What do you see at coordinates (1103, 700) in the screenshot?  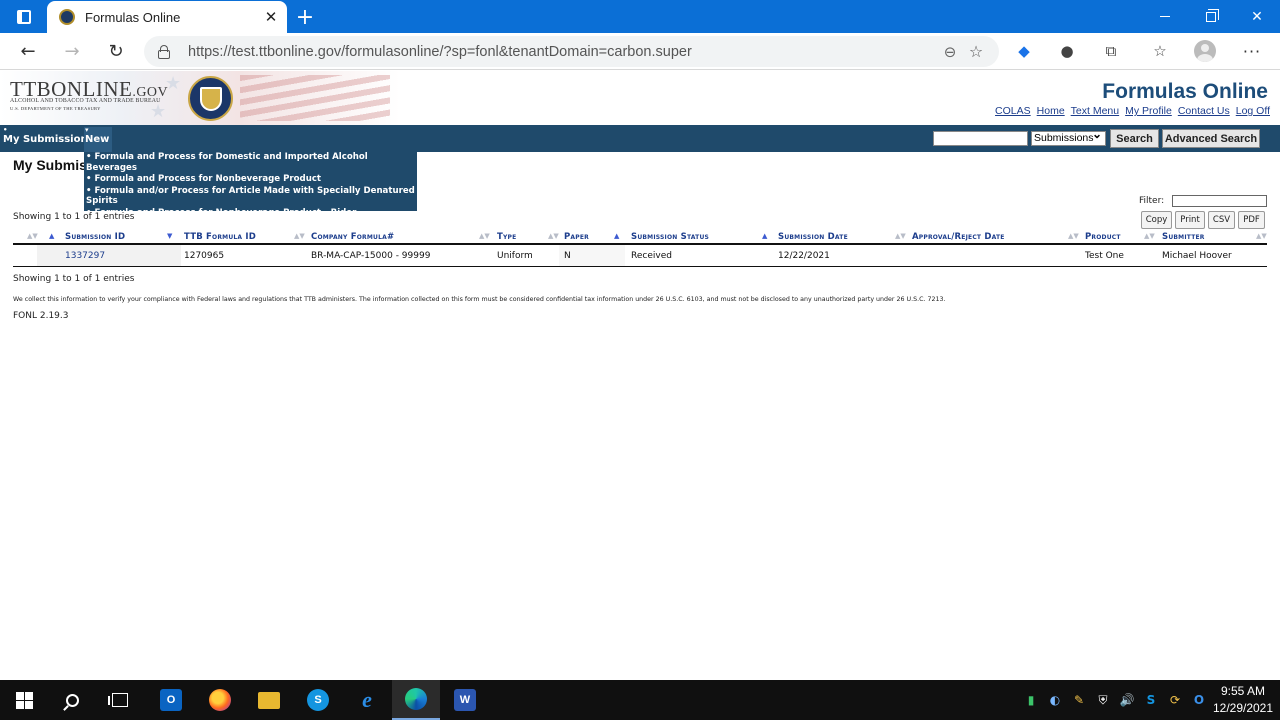 I see `security-shield-icon: ⛨` at bounding box center [1103, 700].